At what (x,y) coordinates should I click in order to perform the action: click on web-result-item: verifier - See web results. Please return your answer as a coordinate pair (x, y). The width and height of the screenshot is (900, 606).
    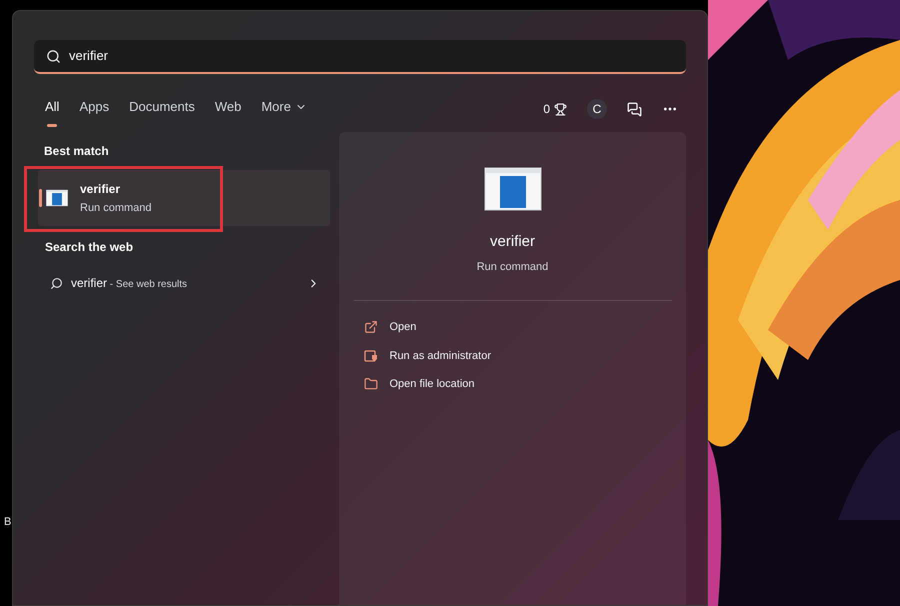
    Looking at the image, I should click on (185, 283).